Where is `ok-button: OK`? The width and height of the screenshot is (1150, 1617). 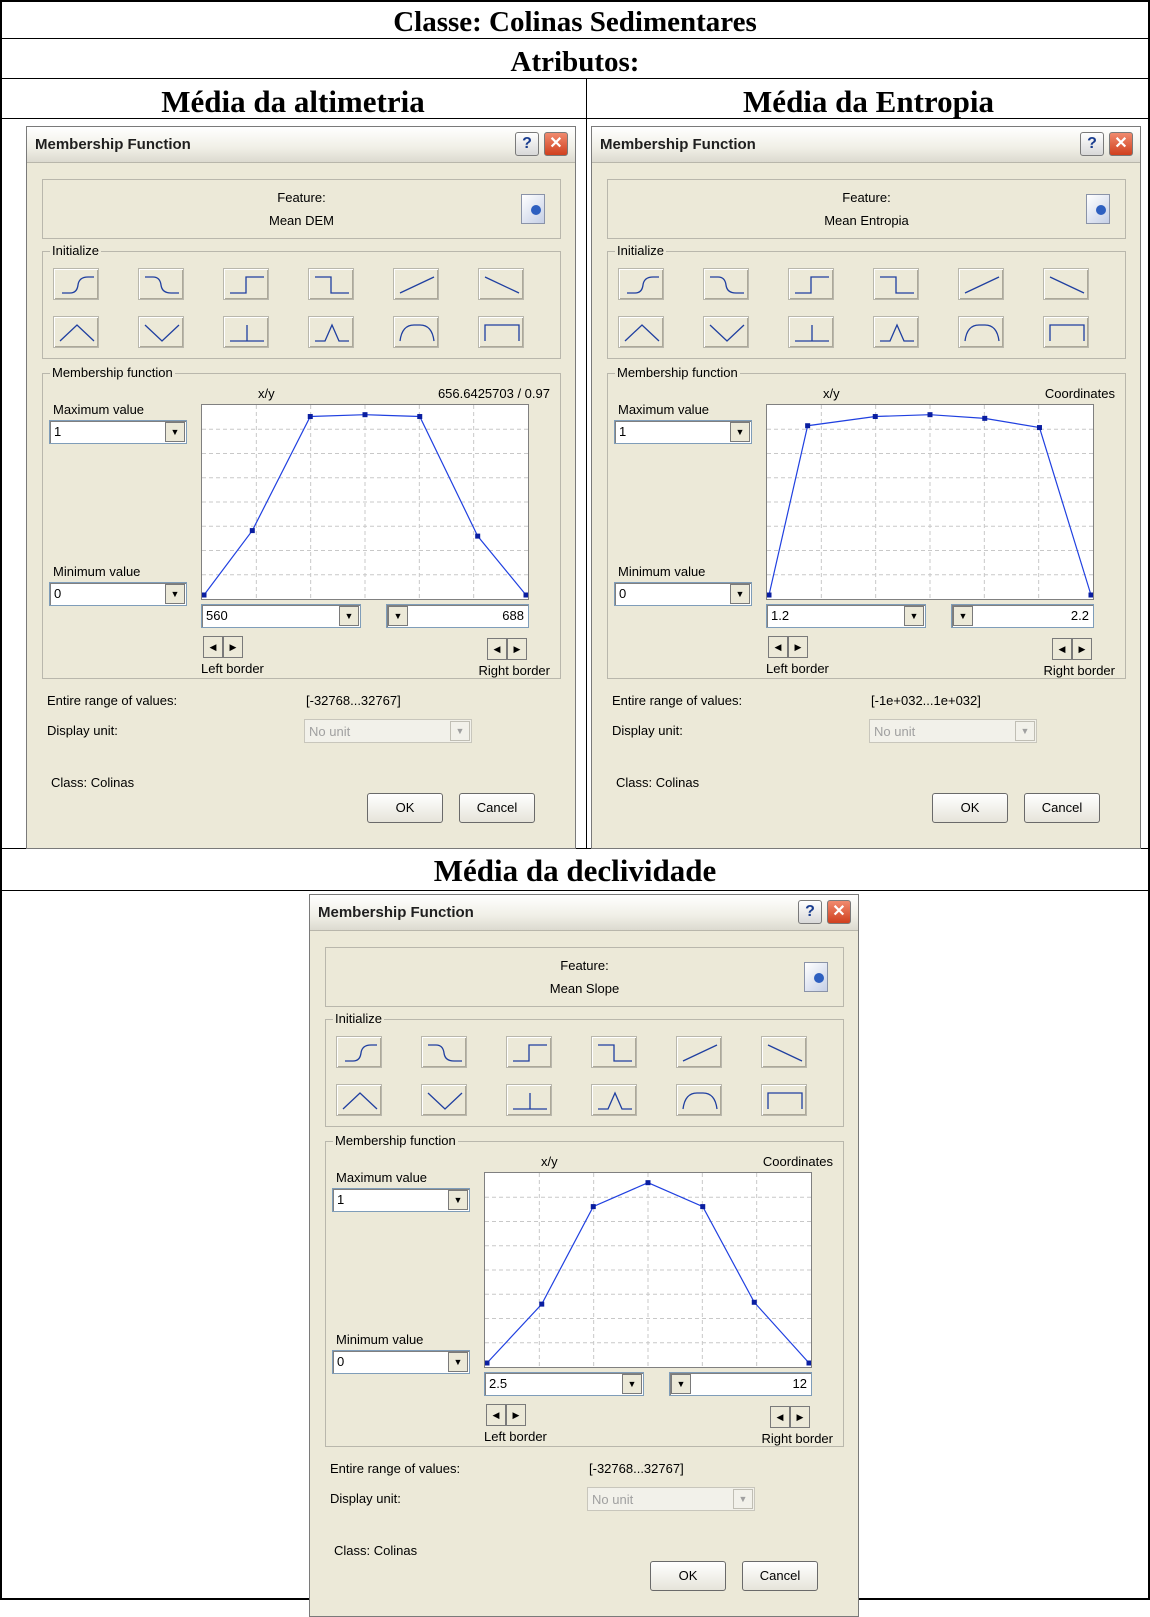 ok-button: OK is located at coordinates (970, 808).